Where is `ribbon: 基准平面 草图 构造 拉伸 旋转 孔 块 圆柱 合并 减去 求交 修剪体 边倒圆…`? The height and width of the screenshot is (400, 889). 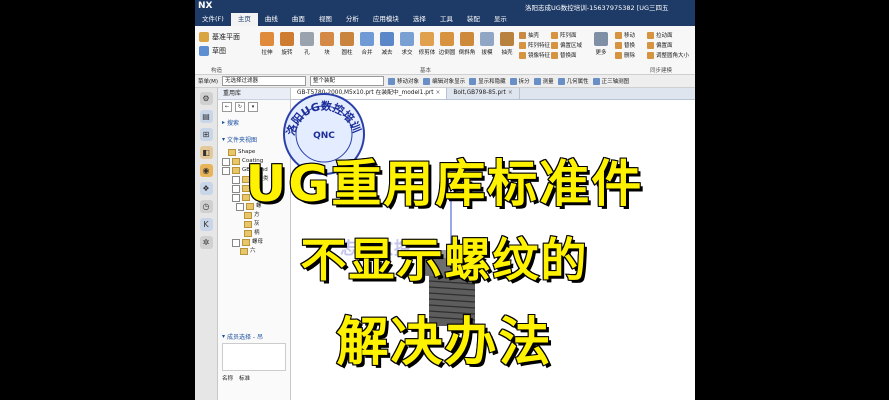
ribbon: 基准平面 草图 构造 拉伸 旋转 孔 块 圆柱 合并 减去 求交 修剪体 边倒圆… is located at coordinates (445, 50).